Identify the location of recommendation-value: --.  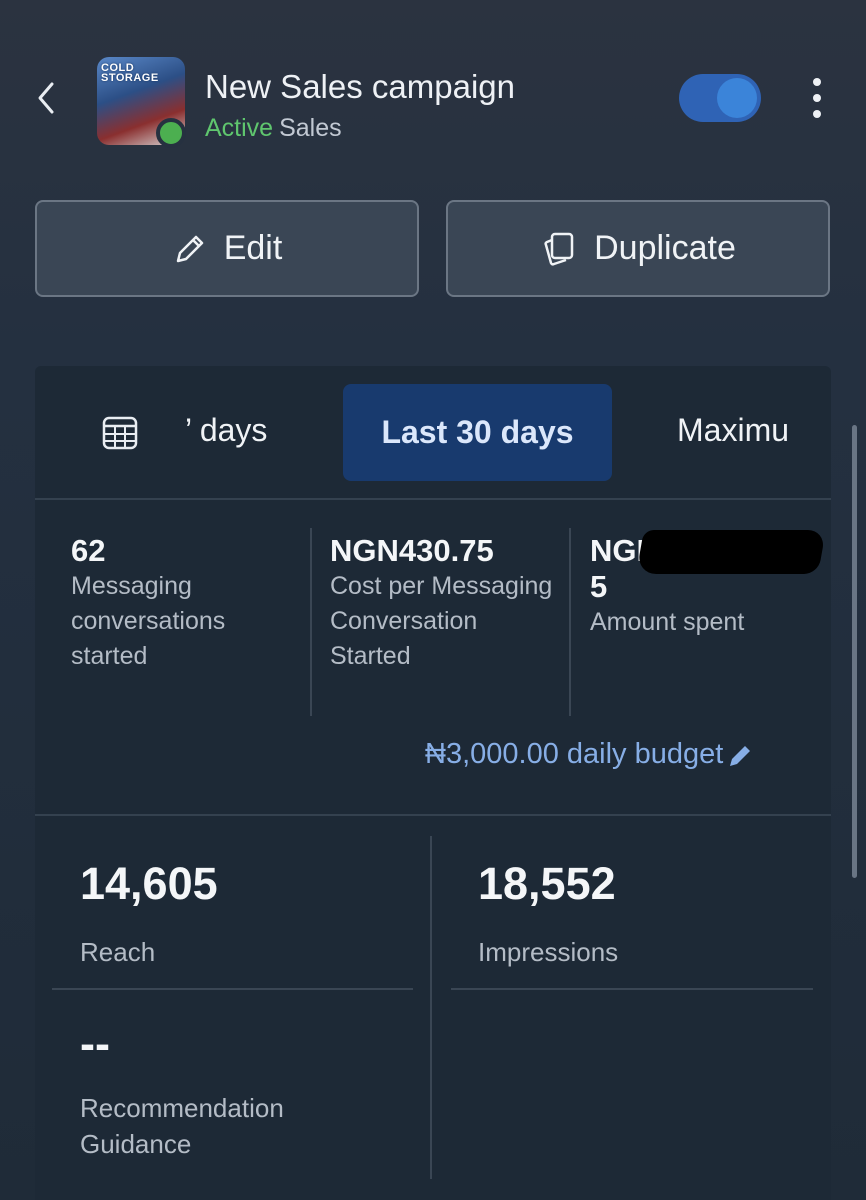
(95, 1043).